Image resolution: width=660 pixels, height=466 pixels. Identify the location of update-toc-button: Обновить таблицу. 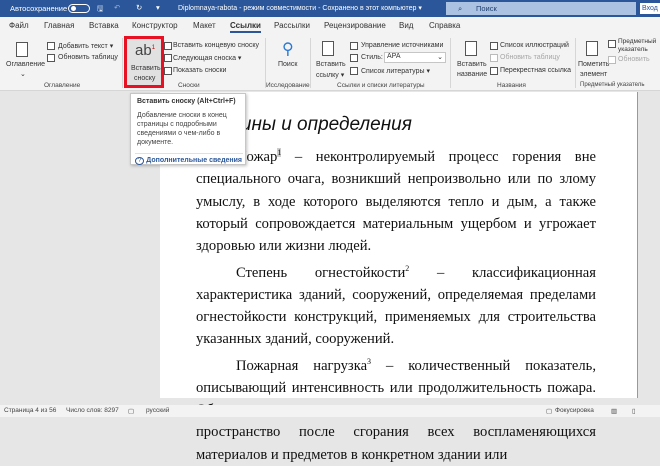
(88, 57).